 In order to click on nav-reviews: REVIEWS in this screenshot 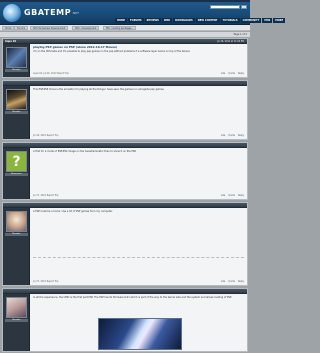, I will do `click(152, 20)`.